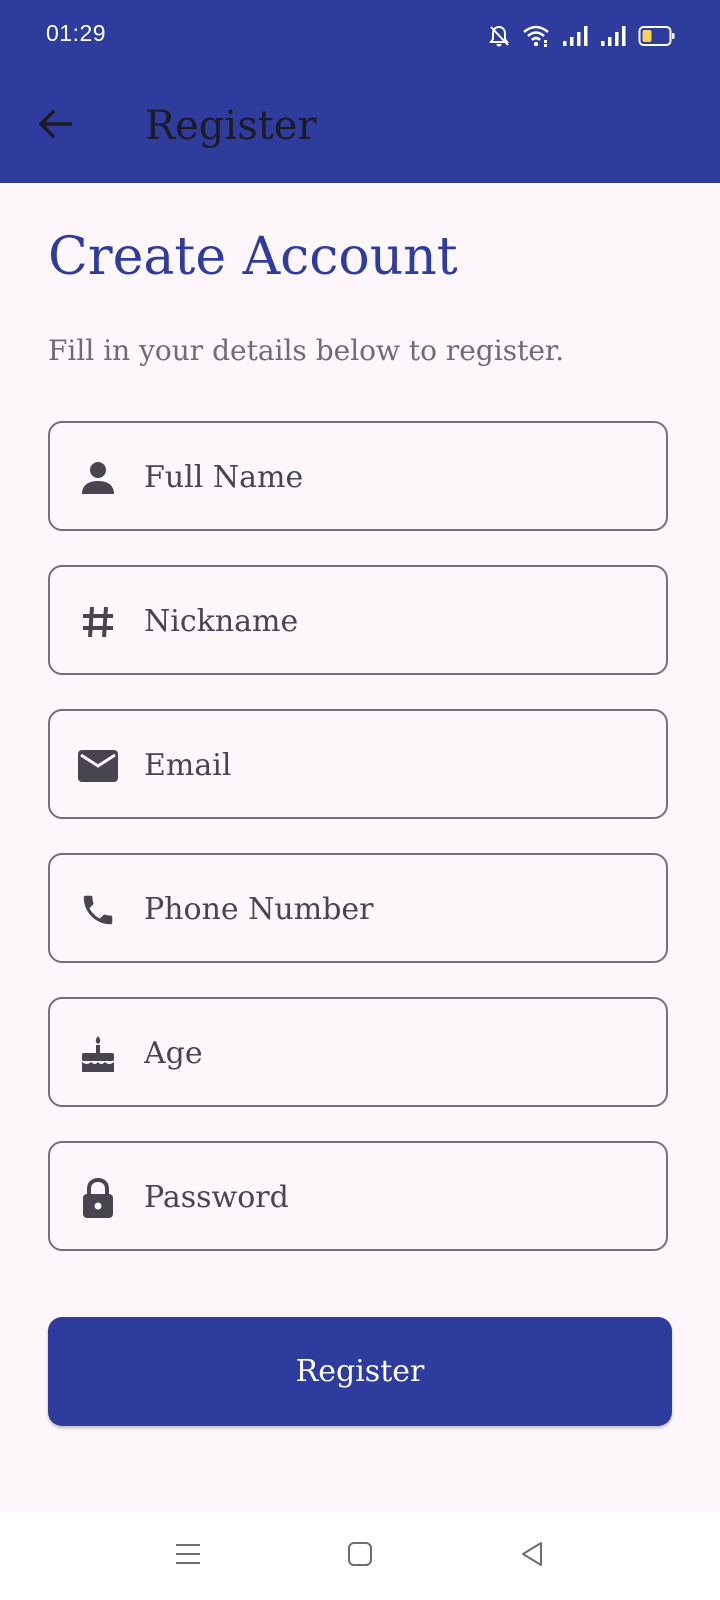  I want to click on email-field, so click(358, 764).